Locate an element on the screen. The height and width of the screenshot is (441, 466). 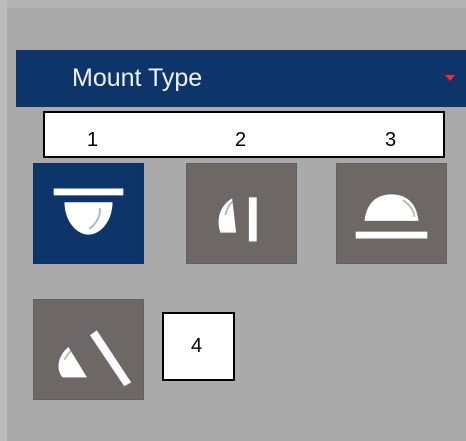
mount-type-title: Mount Type is located at coordinates (137, 78).